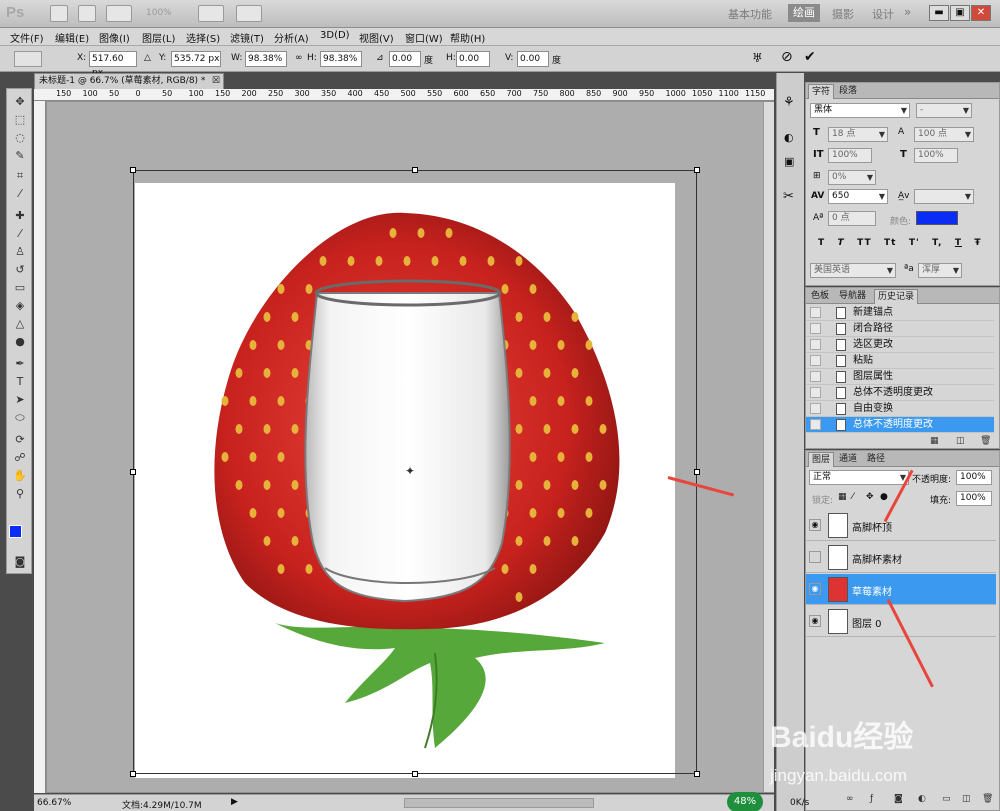 Image resolution: width=1000 pixels, height=811 pixels. Describe the element at coordinates (944, 196) in the screenshot. I see `kerning-field: ▼` at that location.